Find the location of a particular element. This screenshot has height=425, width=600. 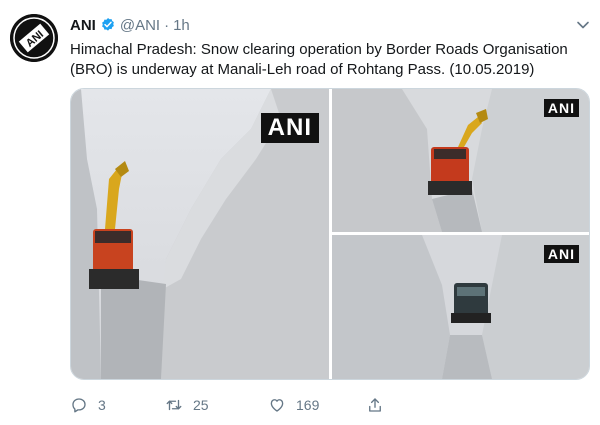

like-count: 169 is located at coordinates (308, 405).